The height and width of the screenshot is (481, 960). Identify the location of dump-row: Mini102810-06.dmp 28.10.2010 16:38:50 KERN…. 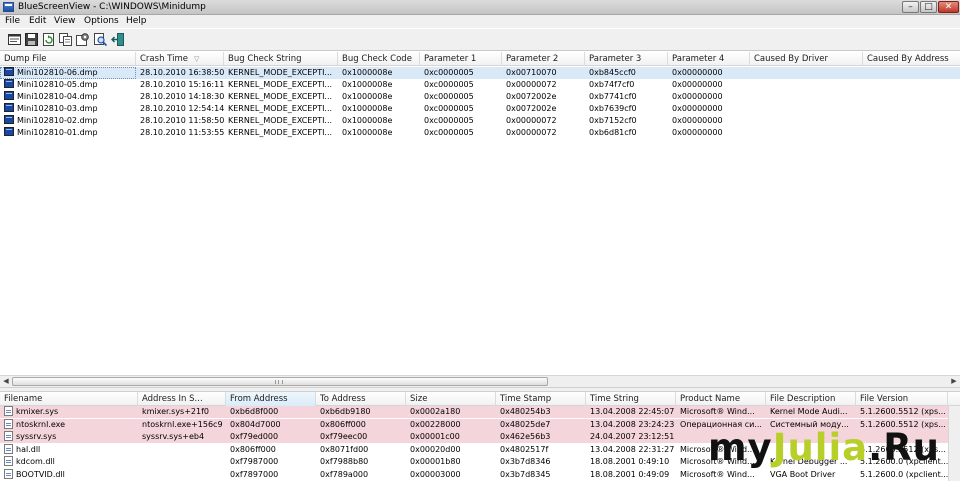
(480, 73).